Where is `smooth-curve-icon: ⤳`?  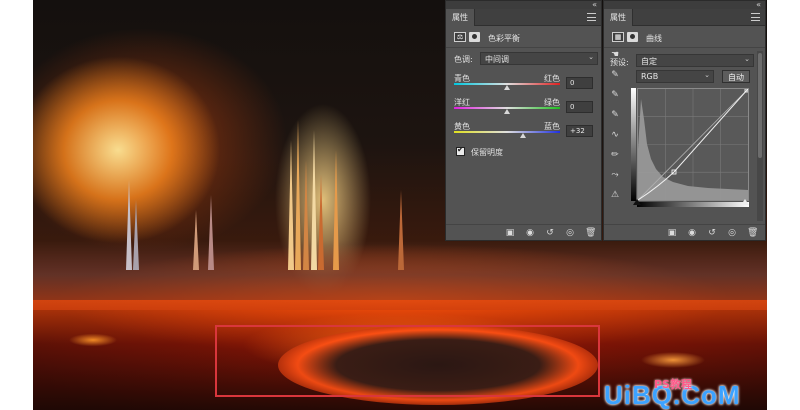 smooth-curve-icon: ⤳ is located at coordinates (615, 175).